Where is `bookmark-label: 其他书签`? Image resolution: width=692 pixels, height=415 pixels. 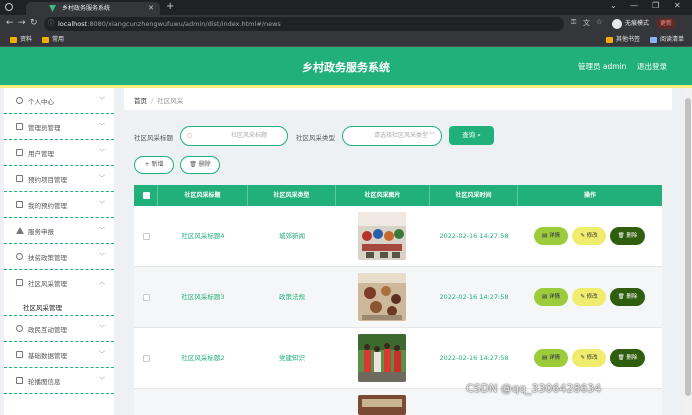
bookmark-label: 其他书签 is located at coordinates (628, 39).